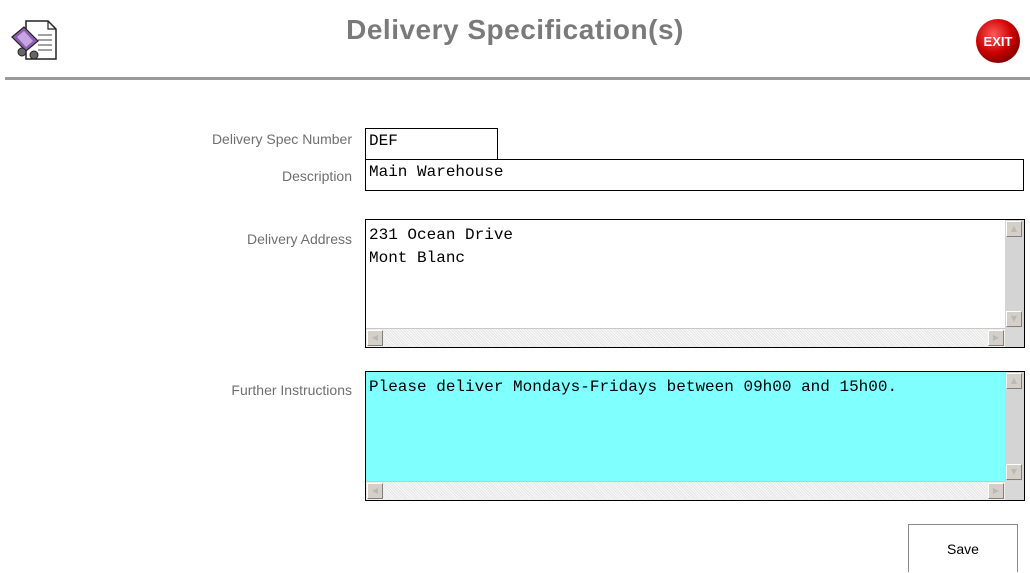 The width and height of the screenshot is (1030, 573). What do you see at coordinates (963, 548) in the screenshot?
I see `save-button: Save` at bounding box center [963, 548].